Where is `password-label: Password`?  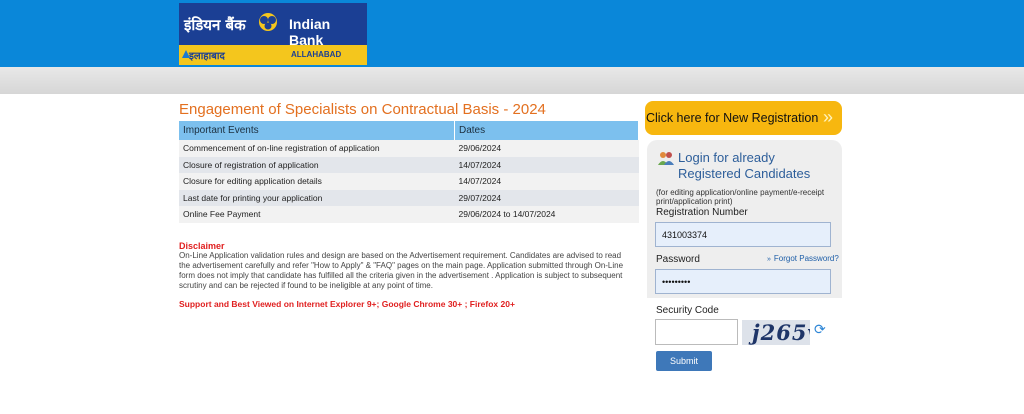 password-label: Password is located at coordinates (678, 259).